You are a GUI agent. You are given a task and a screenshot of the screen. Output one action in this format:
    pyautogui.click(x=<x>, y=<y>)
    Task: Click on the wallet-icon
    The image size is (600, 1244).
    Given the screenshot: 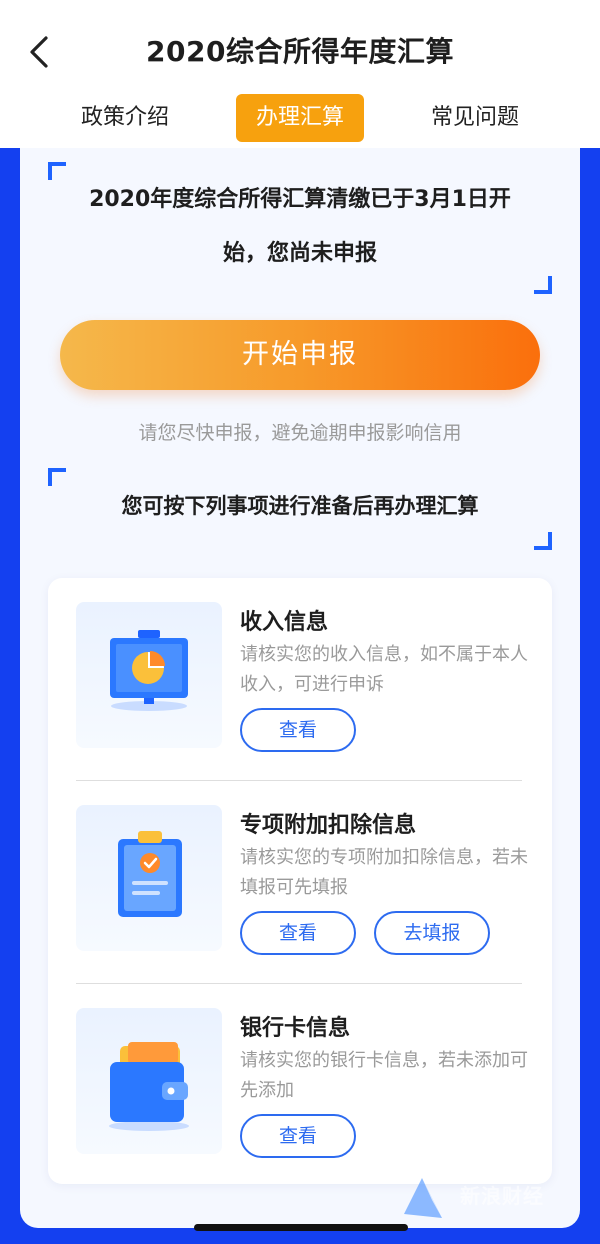 What is the action you would take?
    pyautogui.click(x=149, y=1086)
    